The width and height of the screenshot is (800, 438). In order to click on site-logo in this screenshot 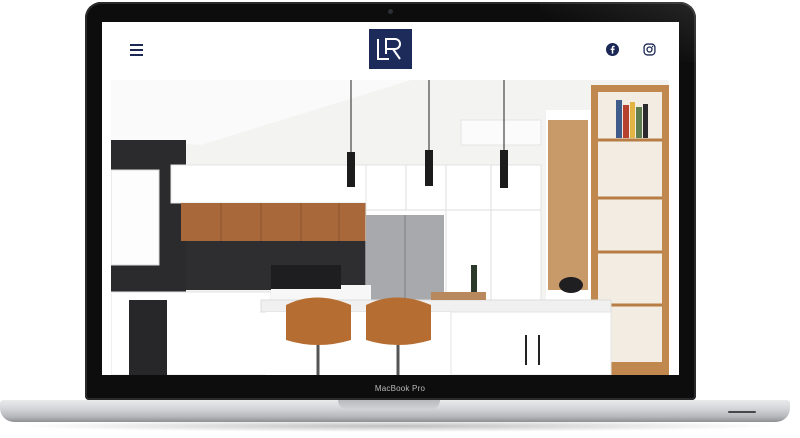, I will do `click(390, 49)`.